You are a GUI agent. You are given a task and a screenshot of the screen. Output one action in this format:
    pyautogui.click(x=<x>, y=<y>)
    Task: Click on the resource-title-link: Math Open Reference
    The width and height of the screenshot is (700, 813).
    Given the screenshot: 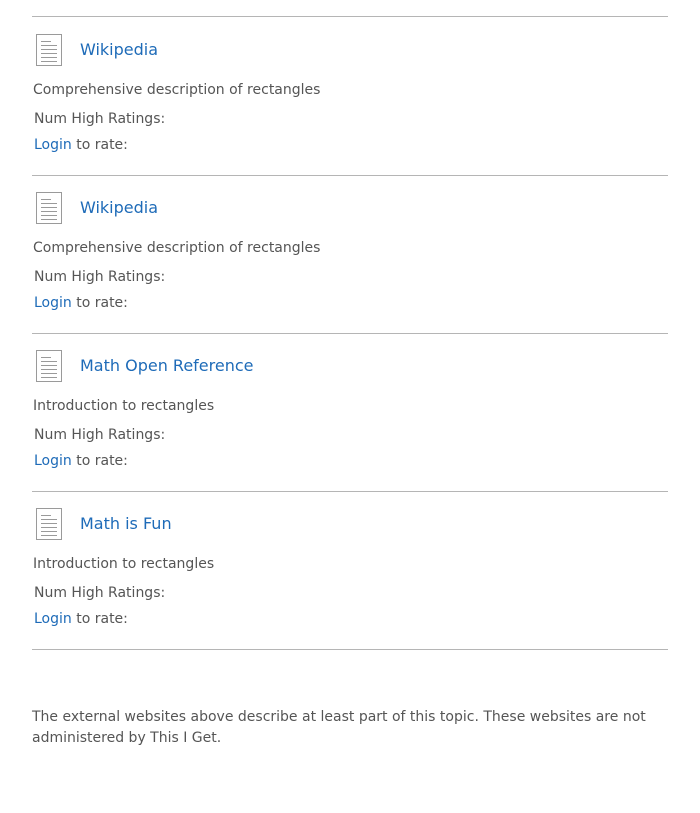 What is the action you would take?
    pyautogui.click(x=167, y=366)
    